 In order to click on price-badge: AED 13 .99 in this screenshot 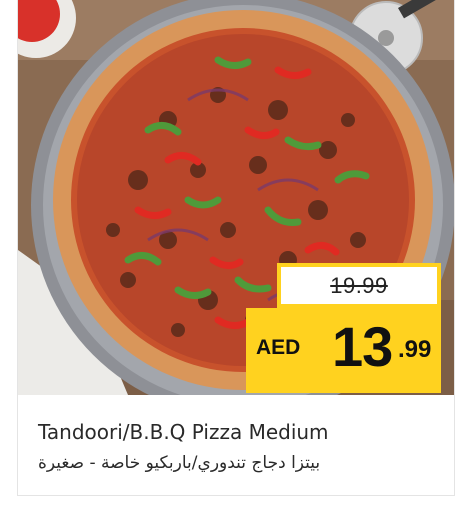, I will do `click(343, 350)`.